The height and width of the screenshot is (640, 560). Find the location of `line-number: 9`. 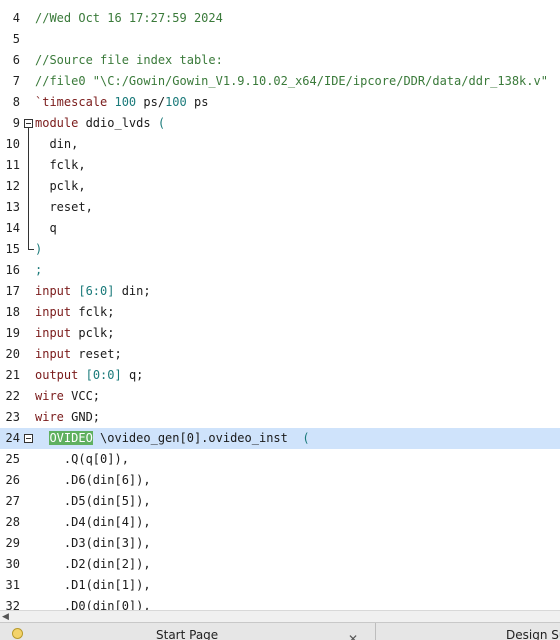

line-number: 9 is located at coordinates (16, 123).